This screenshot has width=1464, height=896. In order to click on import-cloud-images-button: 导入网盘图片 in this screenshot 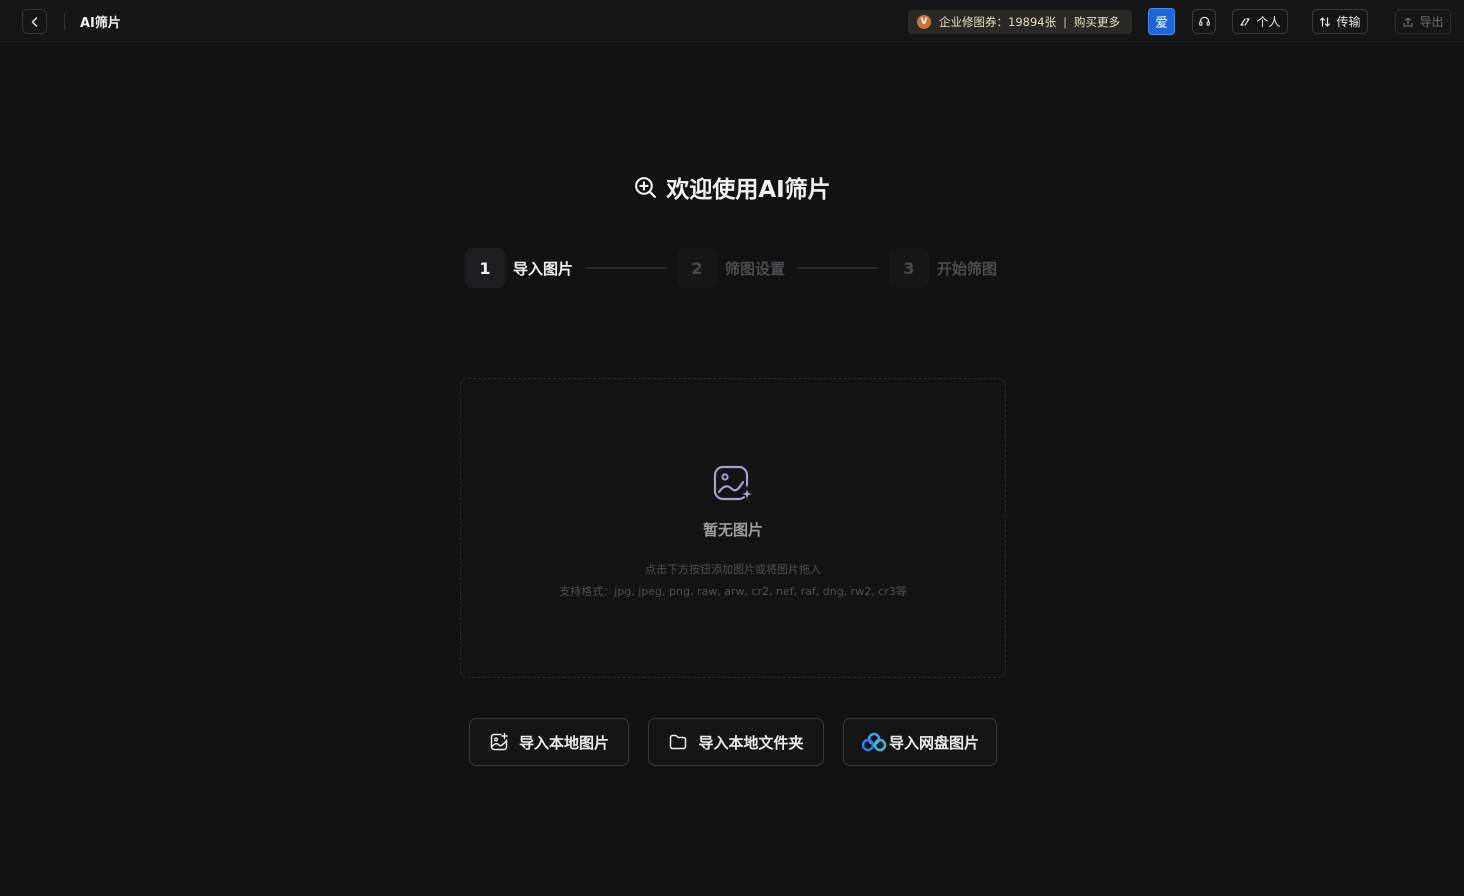, I will do `click(920, 742)`.